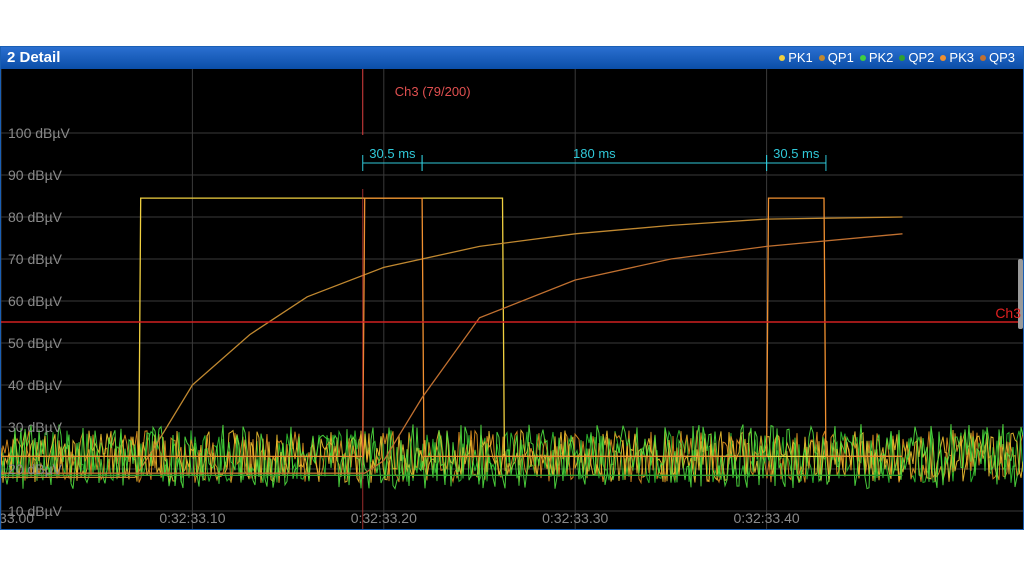 The height and width of the screenshot is (576, 1024). Describe the element at coordinates (34, 57) in the screenshot. I see `window-title: 2 Detail` at that location.